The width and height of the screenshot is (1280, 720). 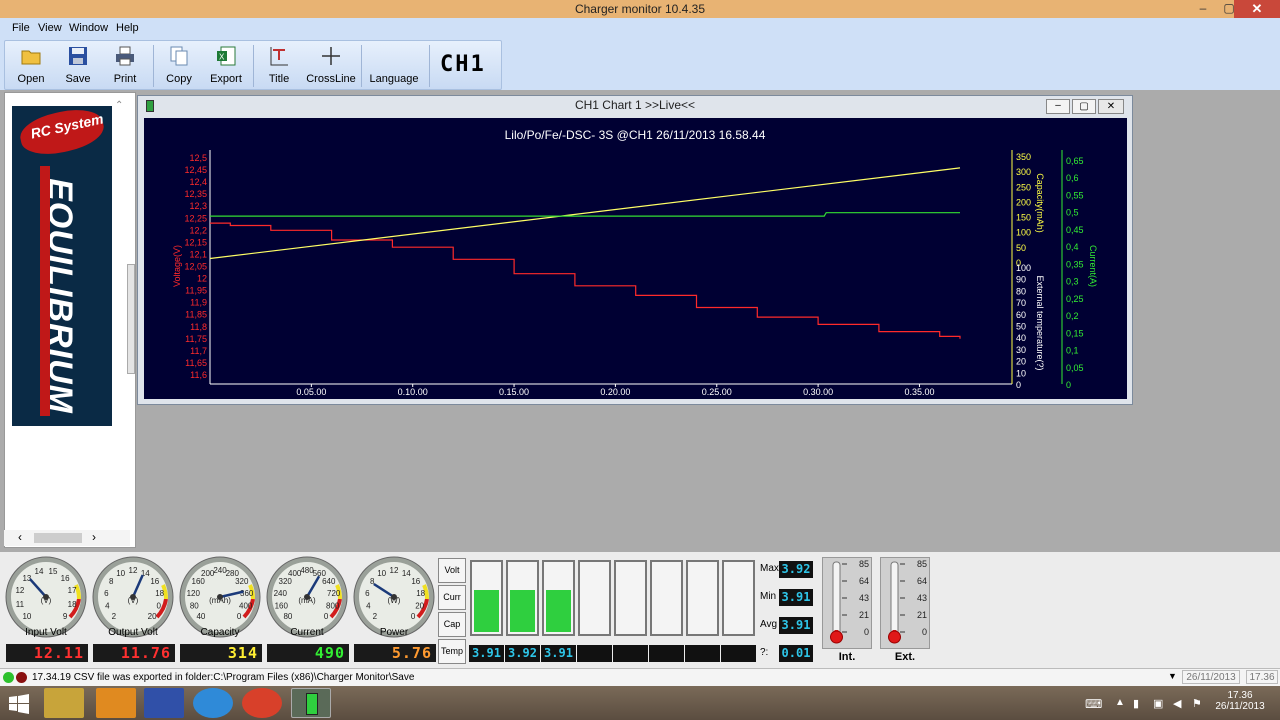 I want to click on readout-input-volt: 12.11, so click(x=47, y=653).